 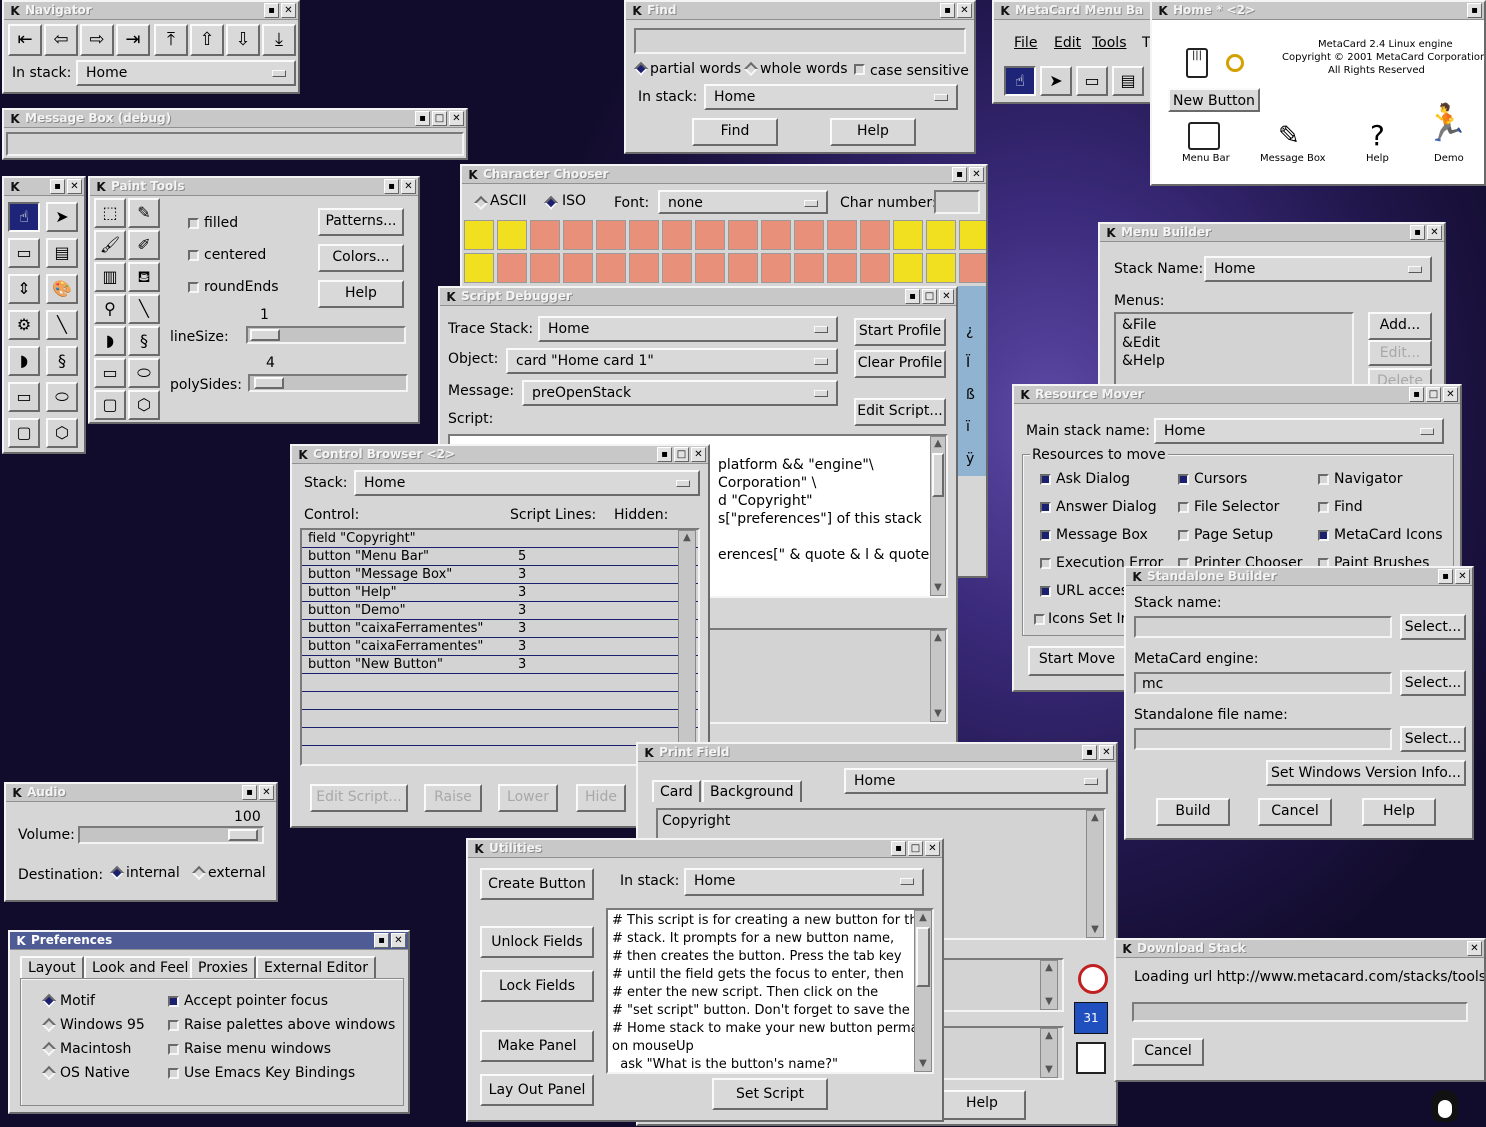 I want to click on go-up-button: ⤒, so click(x=171, y=40).